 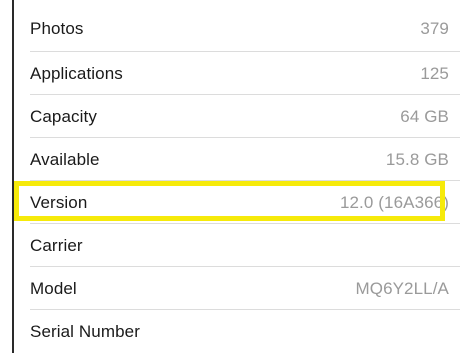 What do you see at coordinates (53, 288) in the screenshot?
I see `row-label: Model` at bounding box center [53, 288].